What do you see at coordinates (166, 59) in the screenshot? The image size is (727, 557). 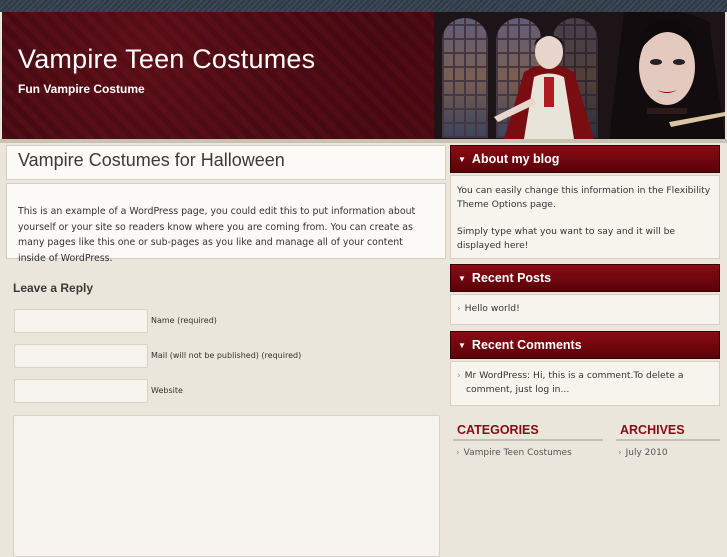 I see `site-title: Vampire Teen Costumes` at bounding box center [166, 59].